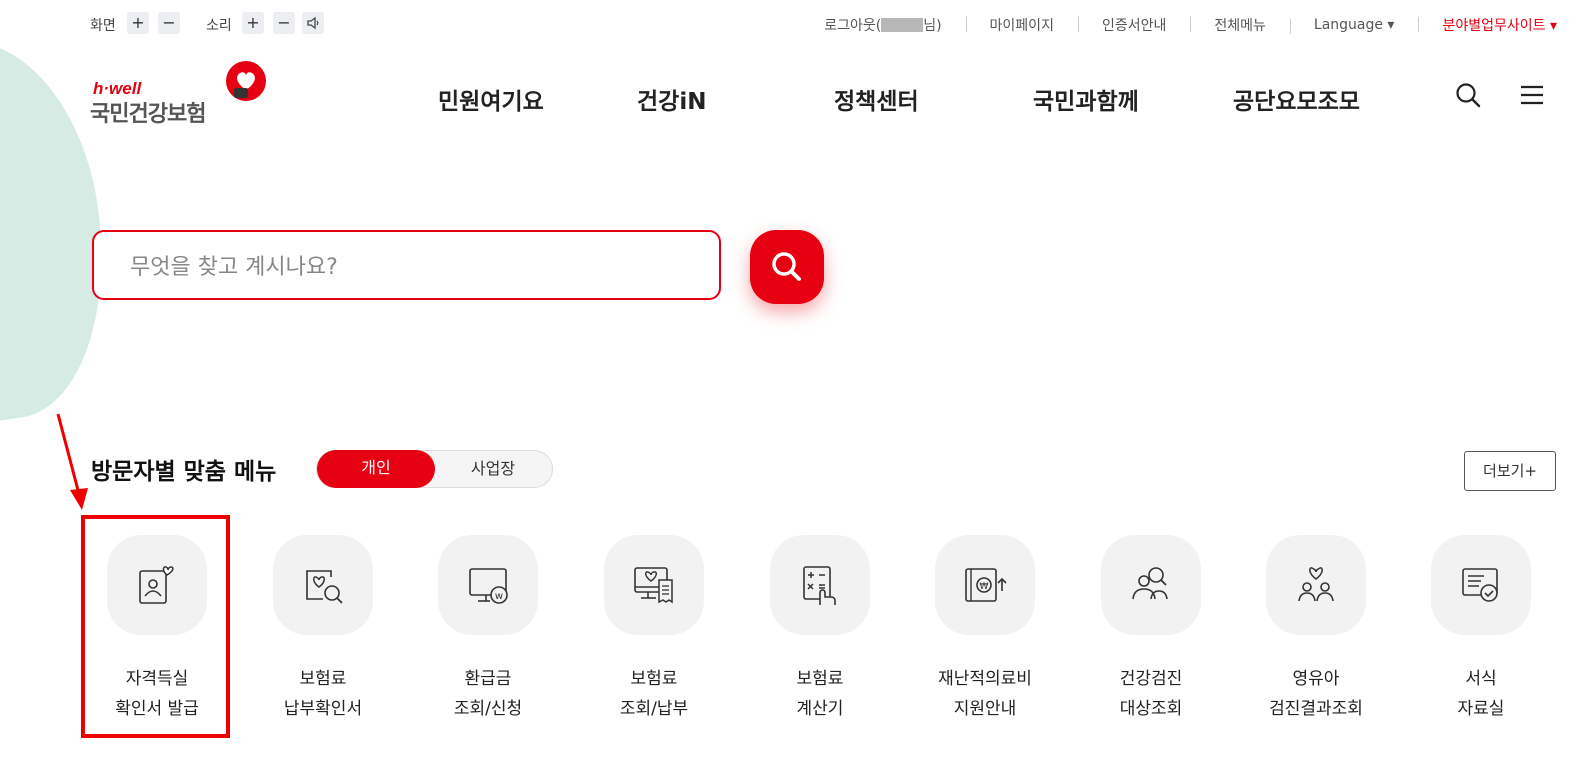  I want to click on monitor-receipt-icon, so click(653, 585).